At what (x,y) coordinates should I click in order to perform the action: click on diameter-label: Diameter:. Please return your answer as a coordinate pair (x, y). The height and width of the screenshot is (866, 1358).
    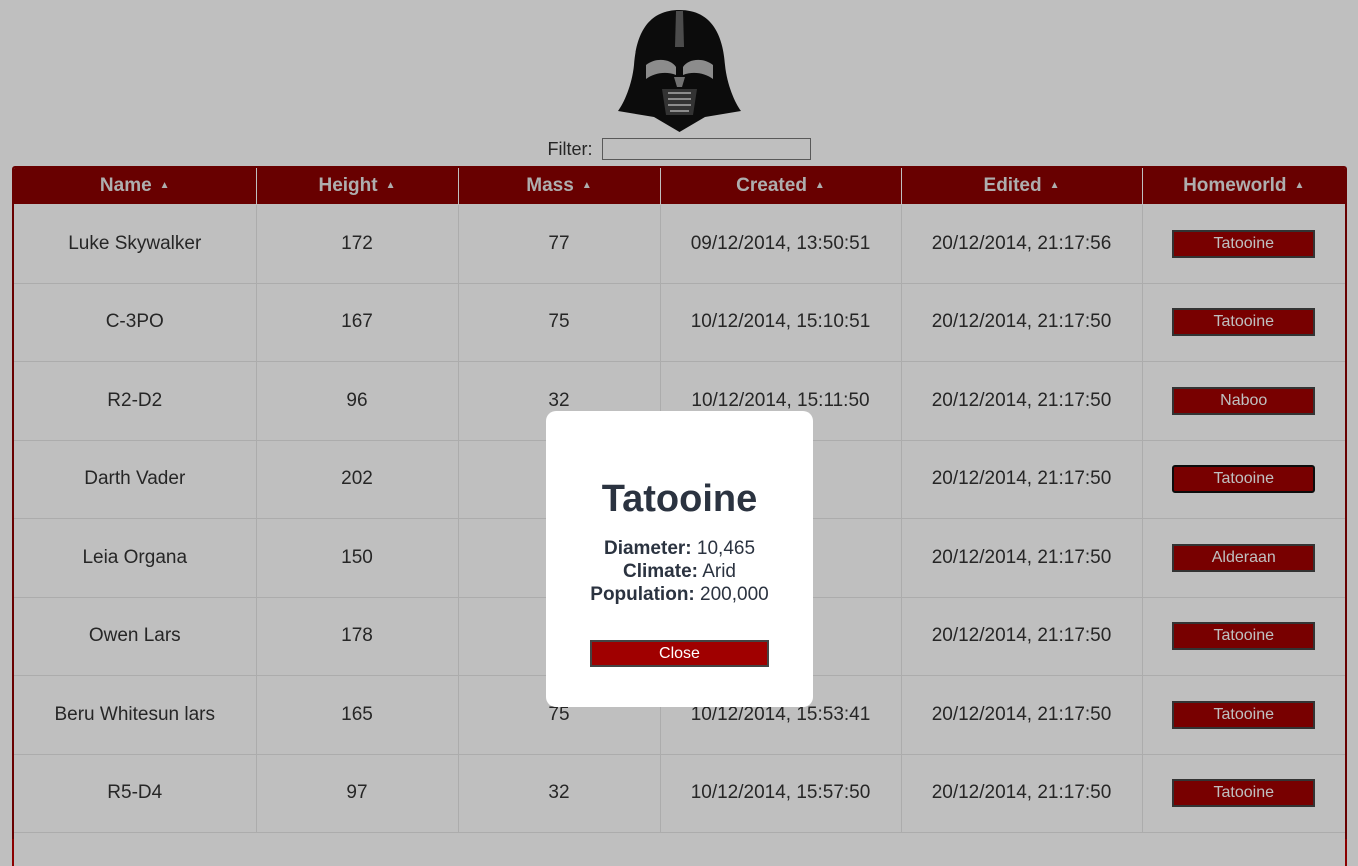
    Looking at the image, I should click on (647, 548).